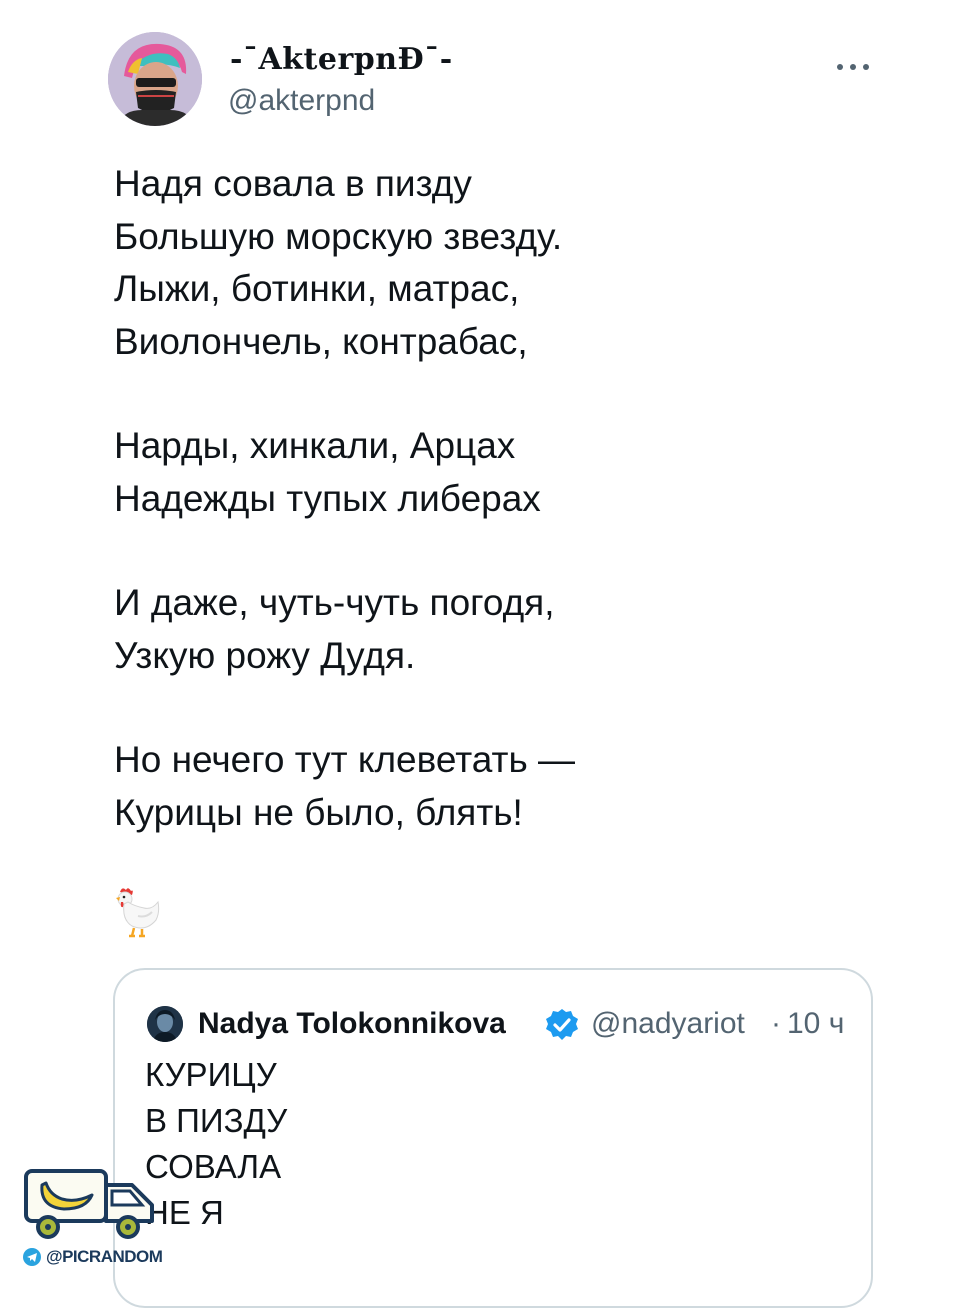 This screenshot has height=1308, width=975. I want to click on quoted-line: НЕ Я, so click(184, 1212).